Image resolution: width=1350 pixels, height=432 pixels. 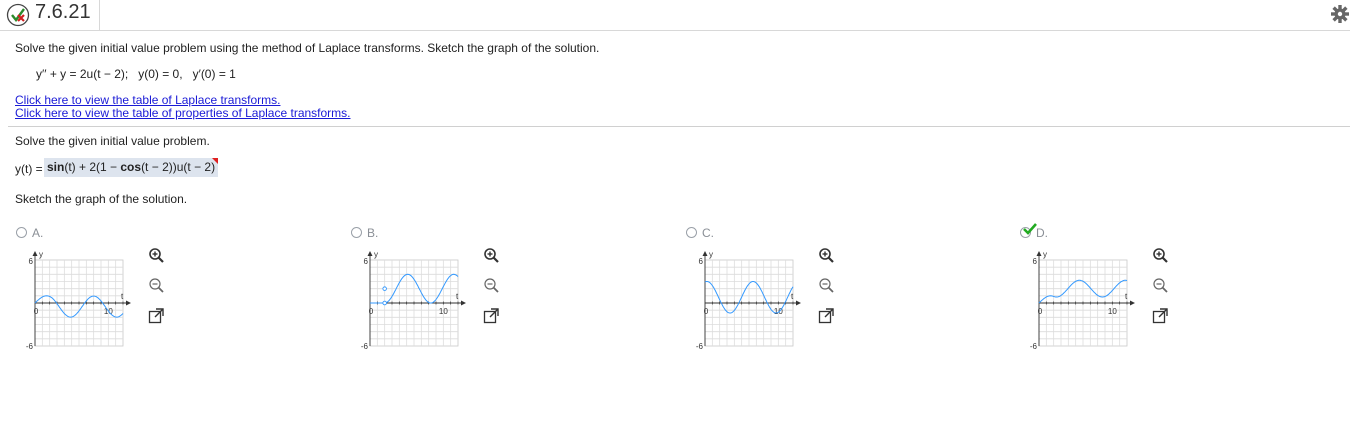 What do you see at coordinates (675, 15) in the screenshot?
I see `header-bar: 7.6.21` at bounding box center [675, 15].